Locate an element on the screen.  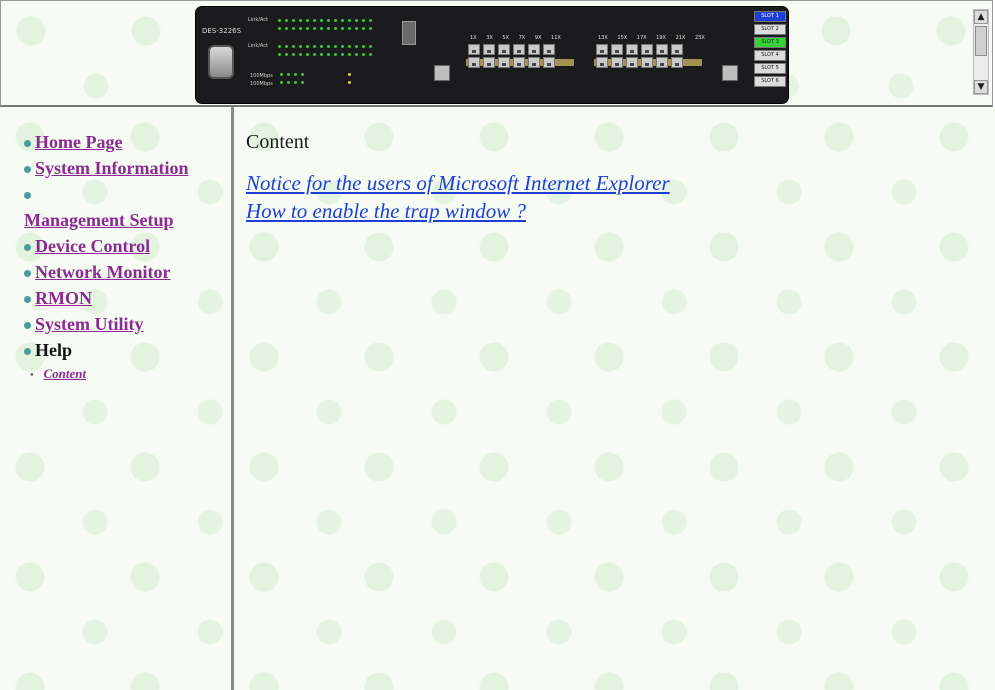
arrow-down-icon: ▼ is located at coordinates (981, 87).